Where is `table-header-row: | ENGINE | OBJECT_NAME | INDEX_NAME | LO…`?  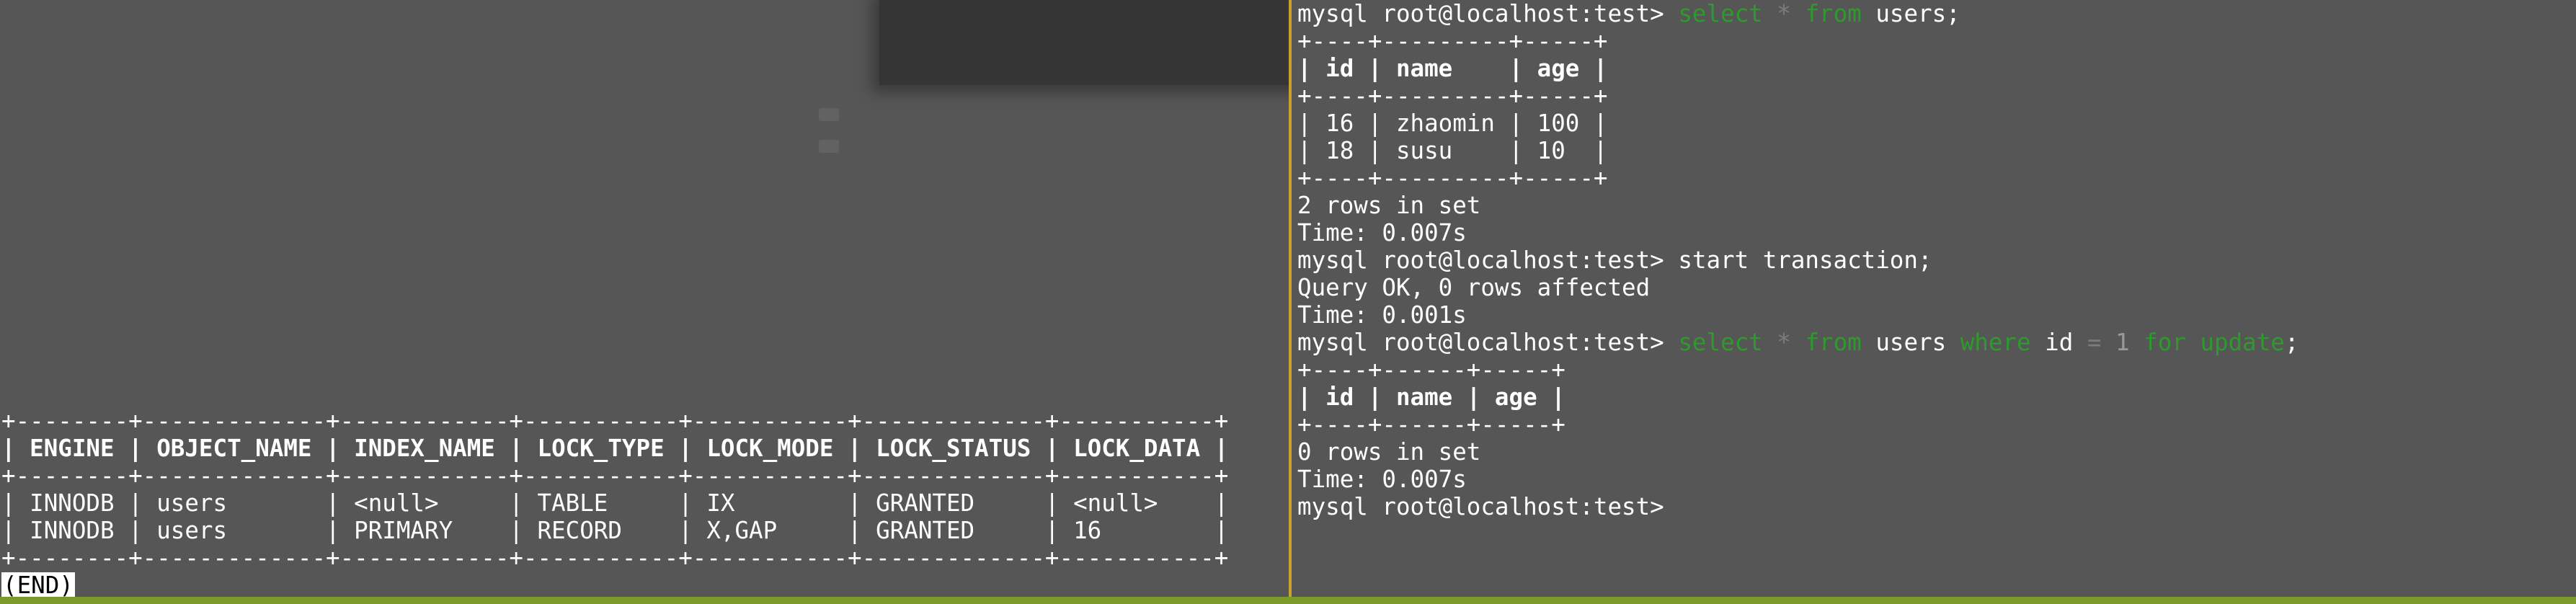 table-header-row: | ENGINE | OBJECT_NAME | INDEX_NAME | LO… is located at coordinates (615, 449).